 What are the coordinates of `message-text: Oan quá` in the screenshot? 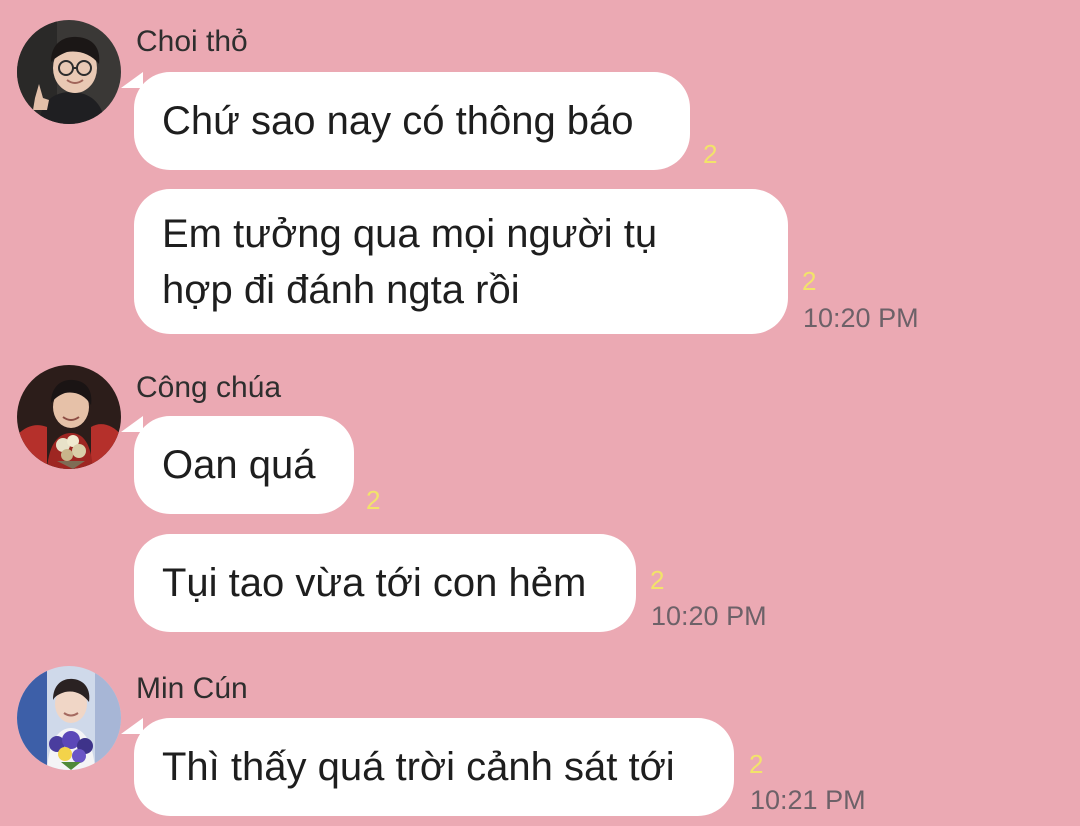 It's located at (239, 465).